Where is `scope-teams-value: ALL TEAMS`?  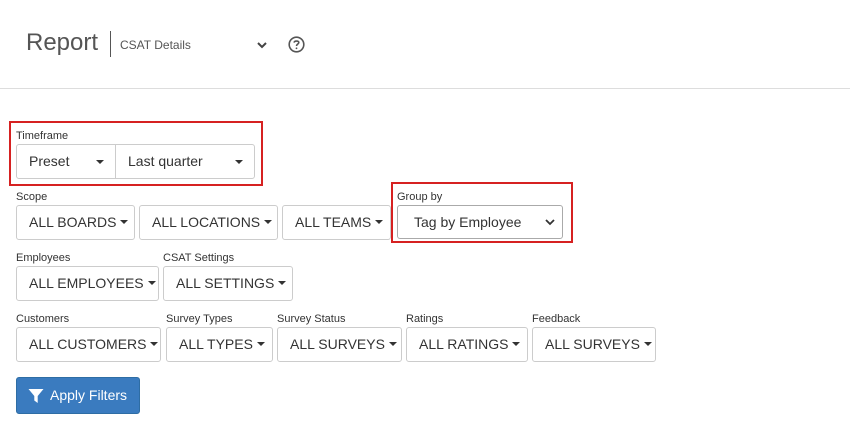
scope-teams-value: ALL TEAMS is located at coordinates (333, 222).